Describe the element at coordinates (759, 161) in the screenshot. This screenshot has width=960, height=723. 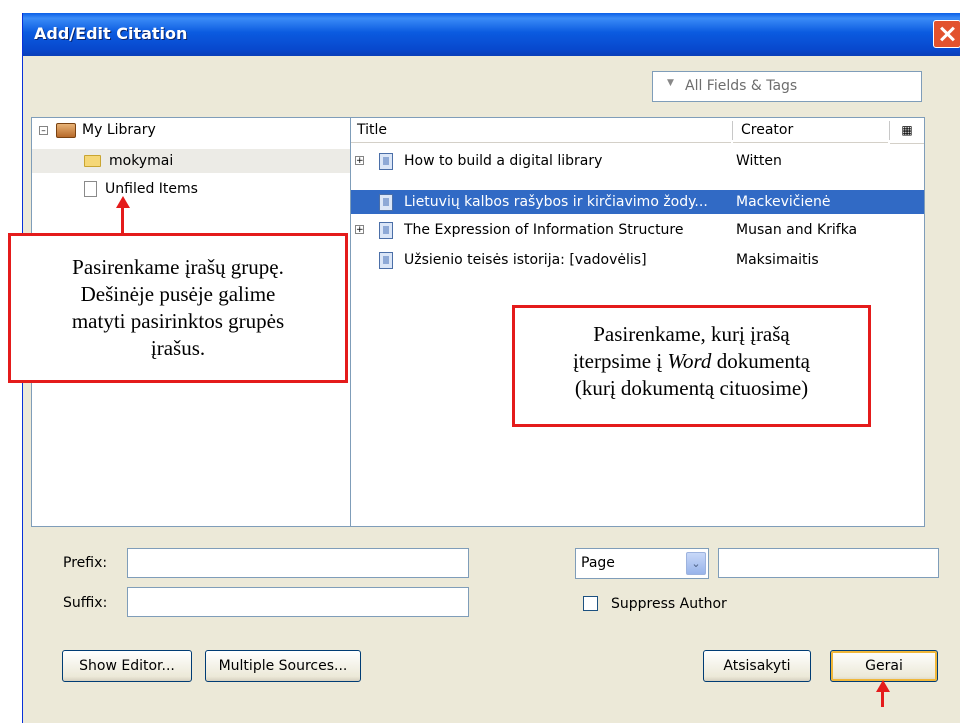
I see `row-creator: Witten` at that location.